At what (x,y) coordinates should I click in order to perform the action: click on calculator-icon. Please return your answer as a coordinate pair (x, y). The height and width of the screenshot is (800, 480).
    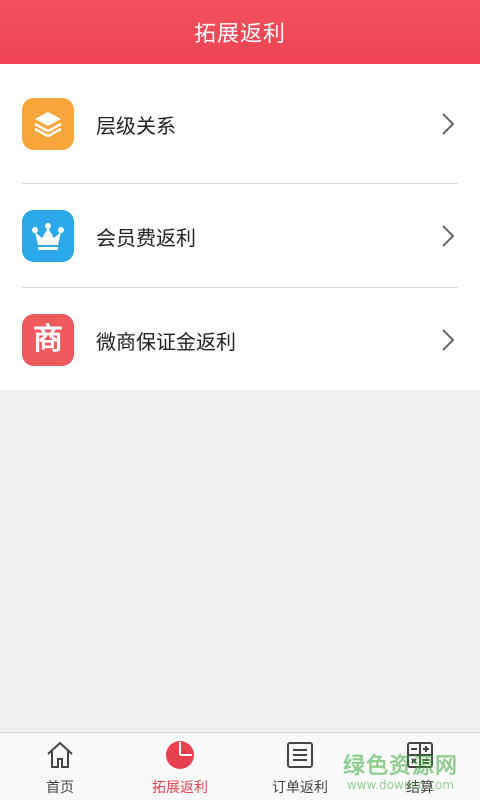
    Looking at the image, I should click on (420, 755).